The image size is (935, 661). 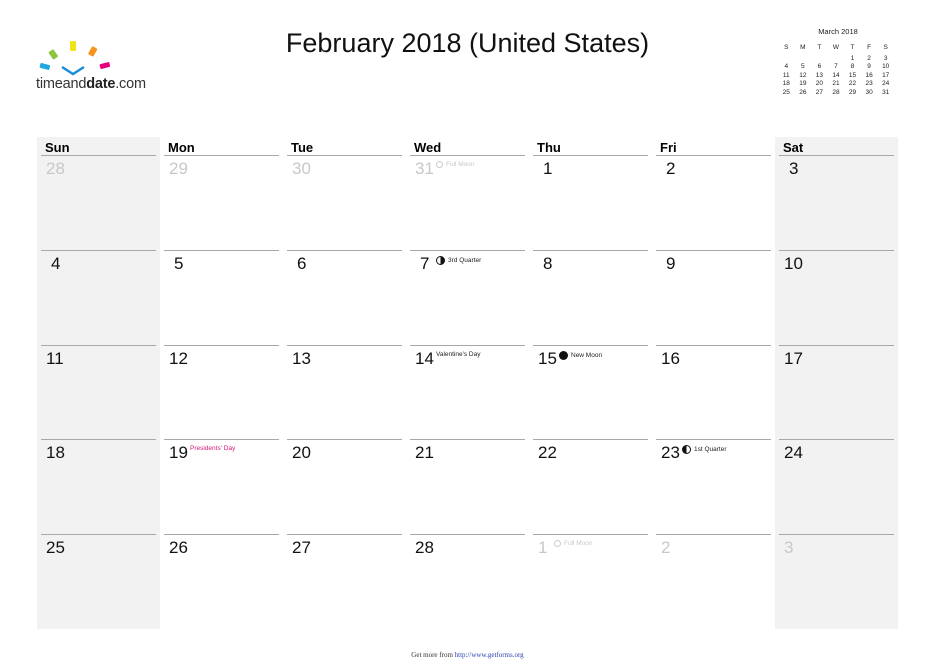 What do you see at coordinates (803, 75) in the screenshot?
I see `mini-day: 12` at bounding box center [803, 75].